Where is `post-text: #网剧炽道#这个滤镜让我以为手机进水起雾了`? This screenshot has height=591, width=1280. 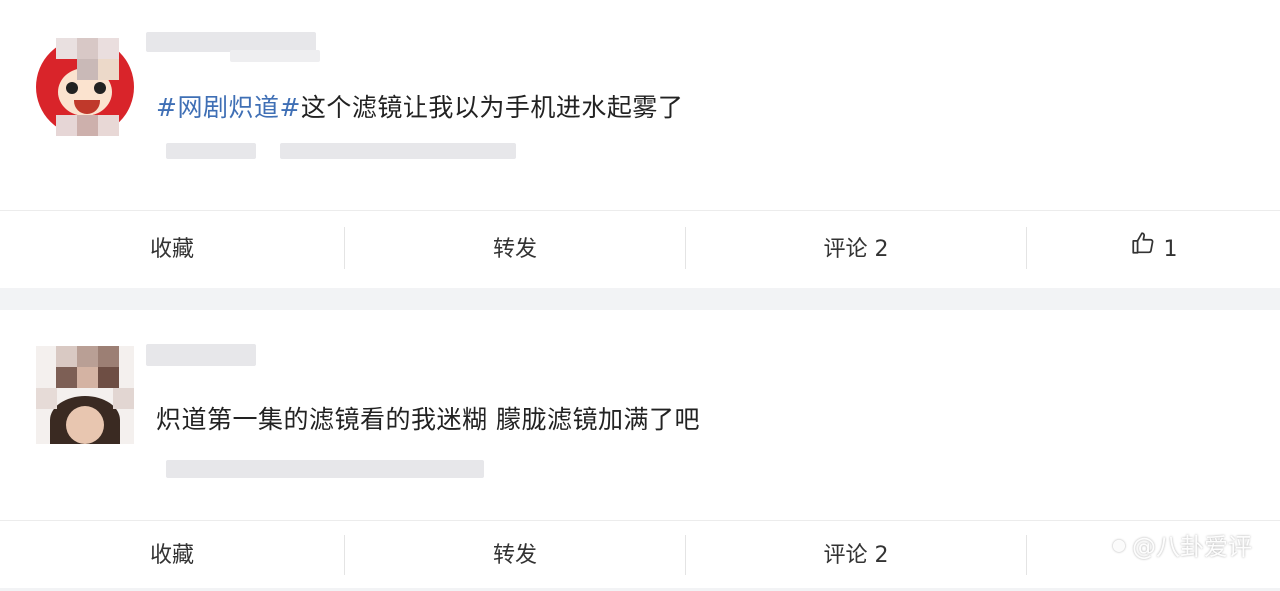 post-text: #网剧炽道#这个滤镜让我以为手机进水起雾了 is located at coordinates (419, 106).